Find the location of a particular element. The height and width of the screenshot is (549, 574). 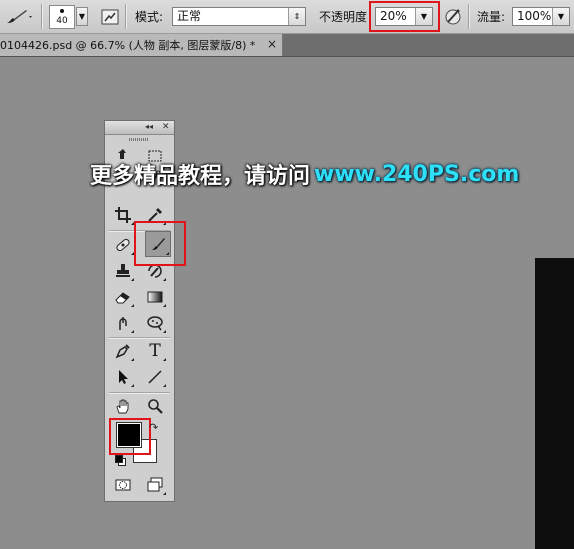

swatch-highlight-box is located at coordinates (130, 436).